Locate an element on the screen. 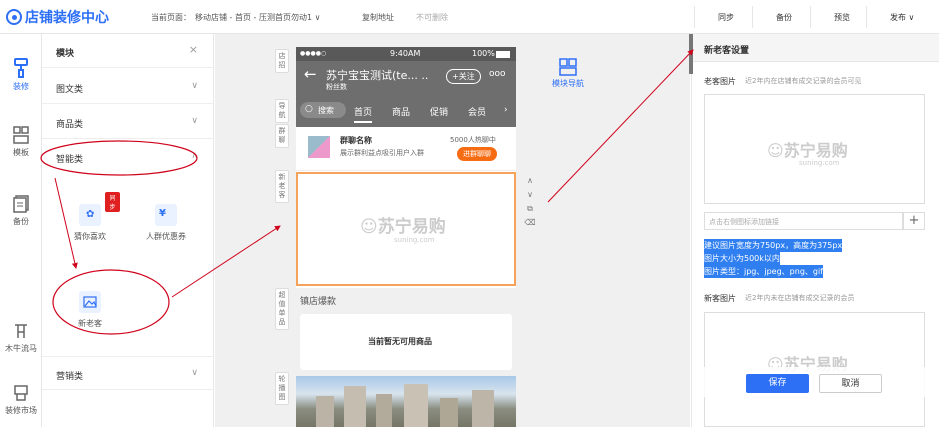 This screenshot has width=939, height=427. more-icon: ooo is located at coordinates (497, 74).